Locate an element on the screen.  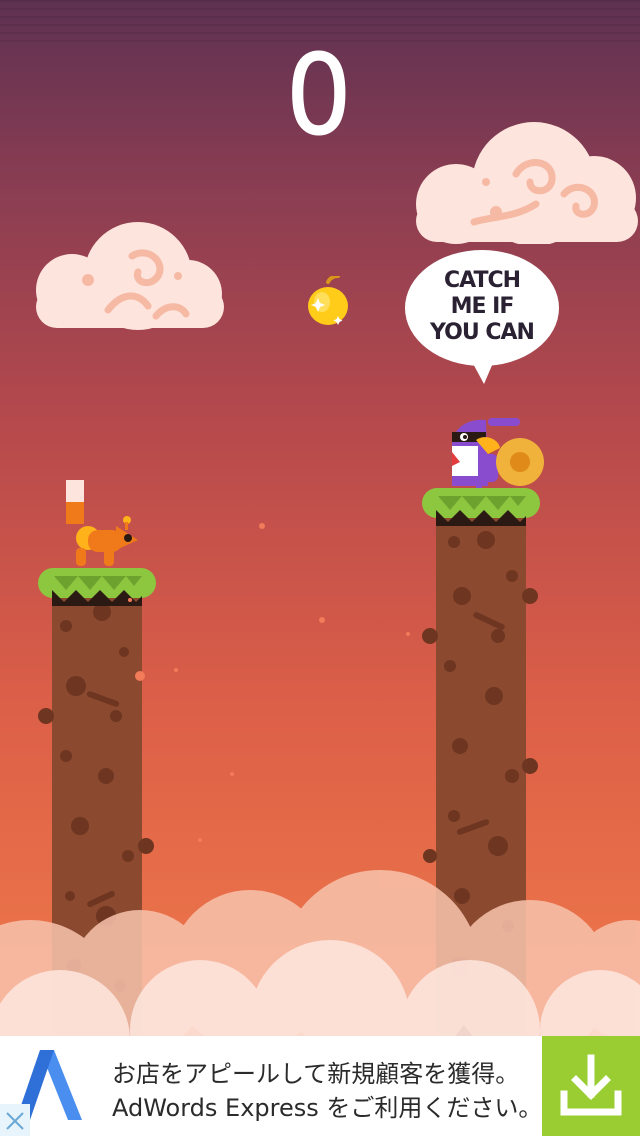
download-icon is located at coordinates (591, 1085).